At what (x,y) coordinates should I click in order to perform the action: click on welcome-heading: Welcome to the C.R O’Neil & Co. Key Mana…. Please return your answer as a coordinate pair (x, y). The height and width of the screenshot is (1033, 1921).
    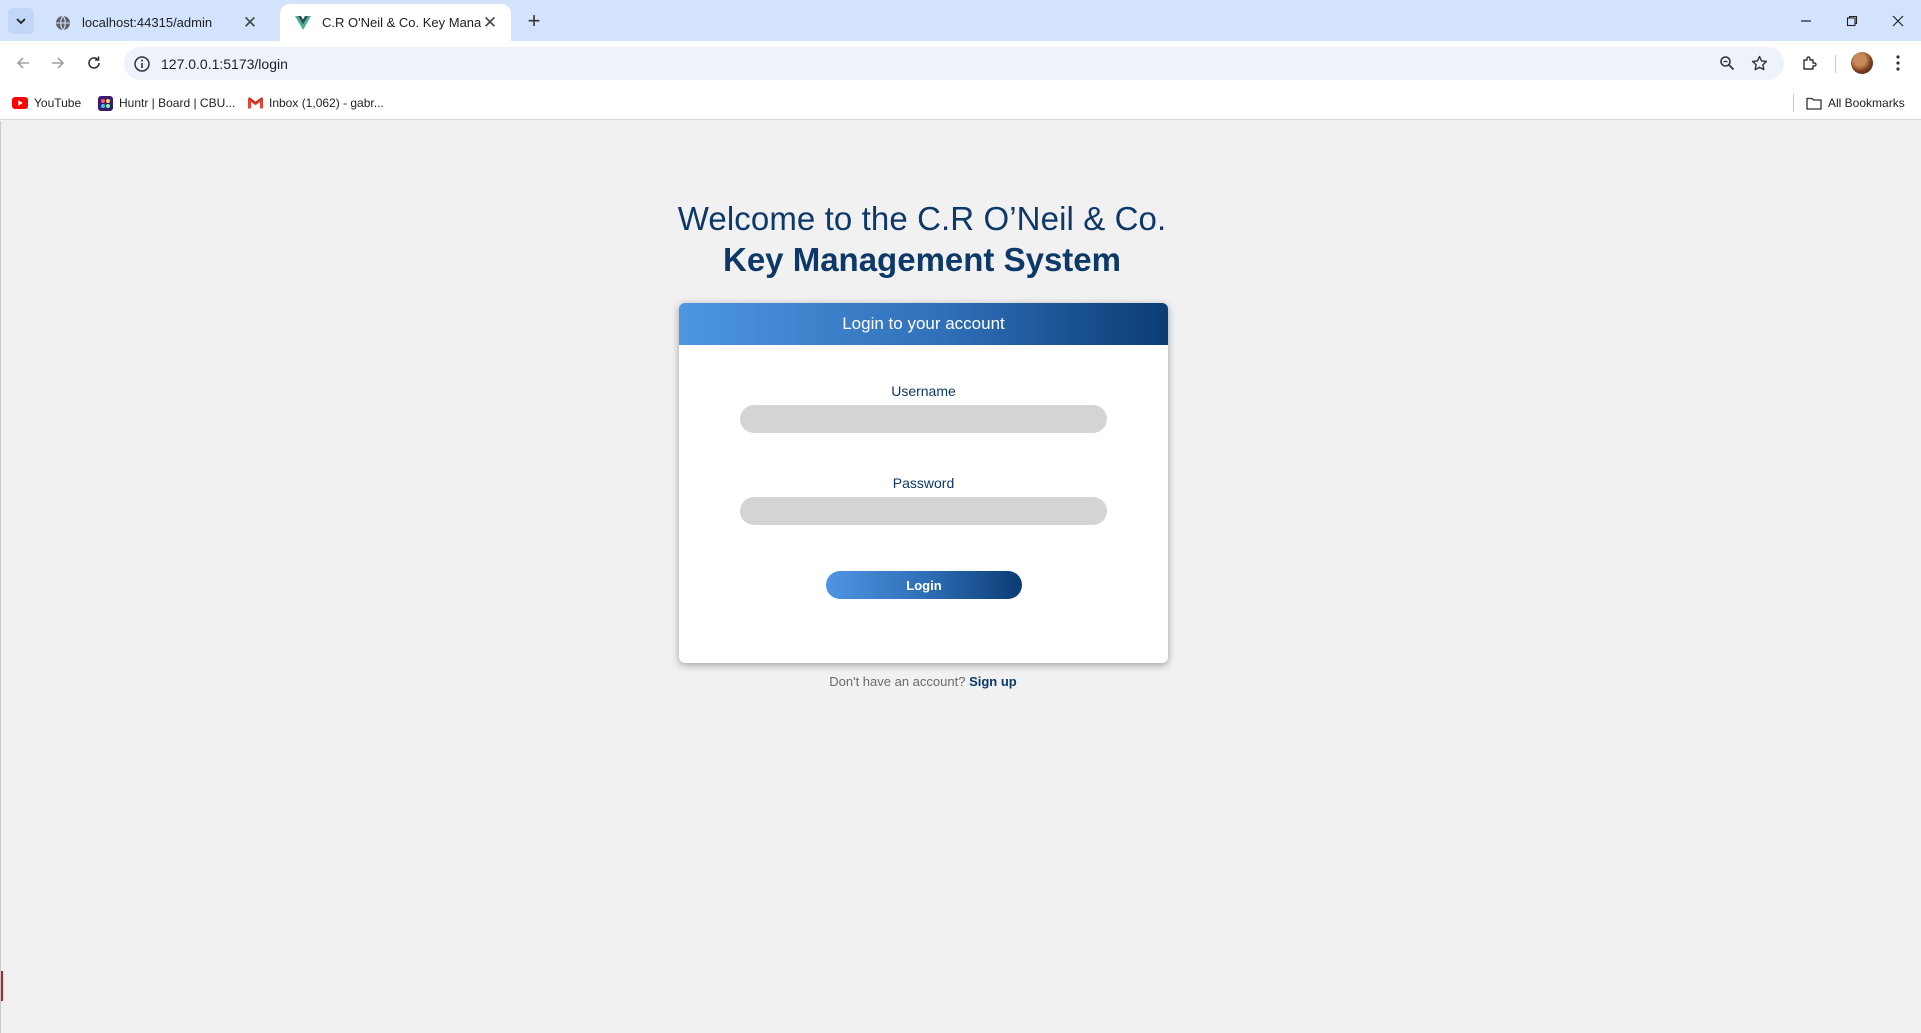
    Looking at the image, I should click on (922, 239).